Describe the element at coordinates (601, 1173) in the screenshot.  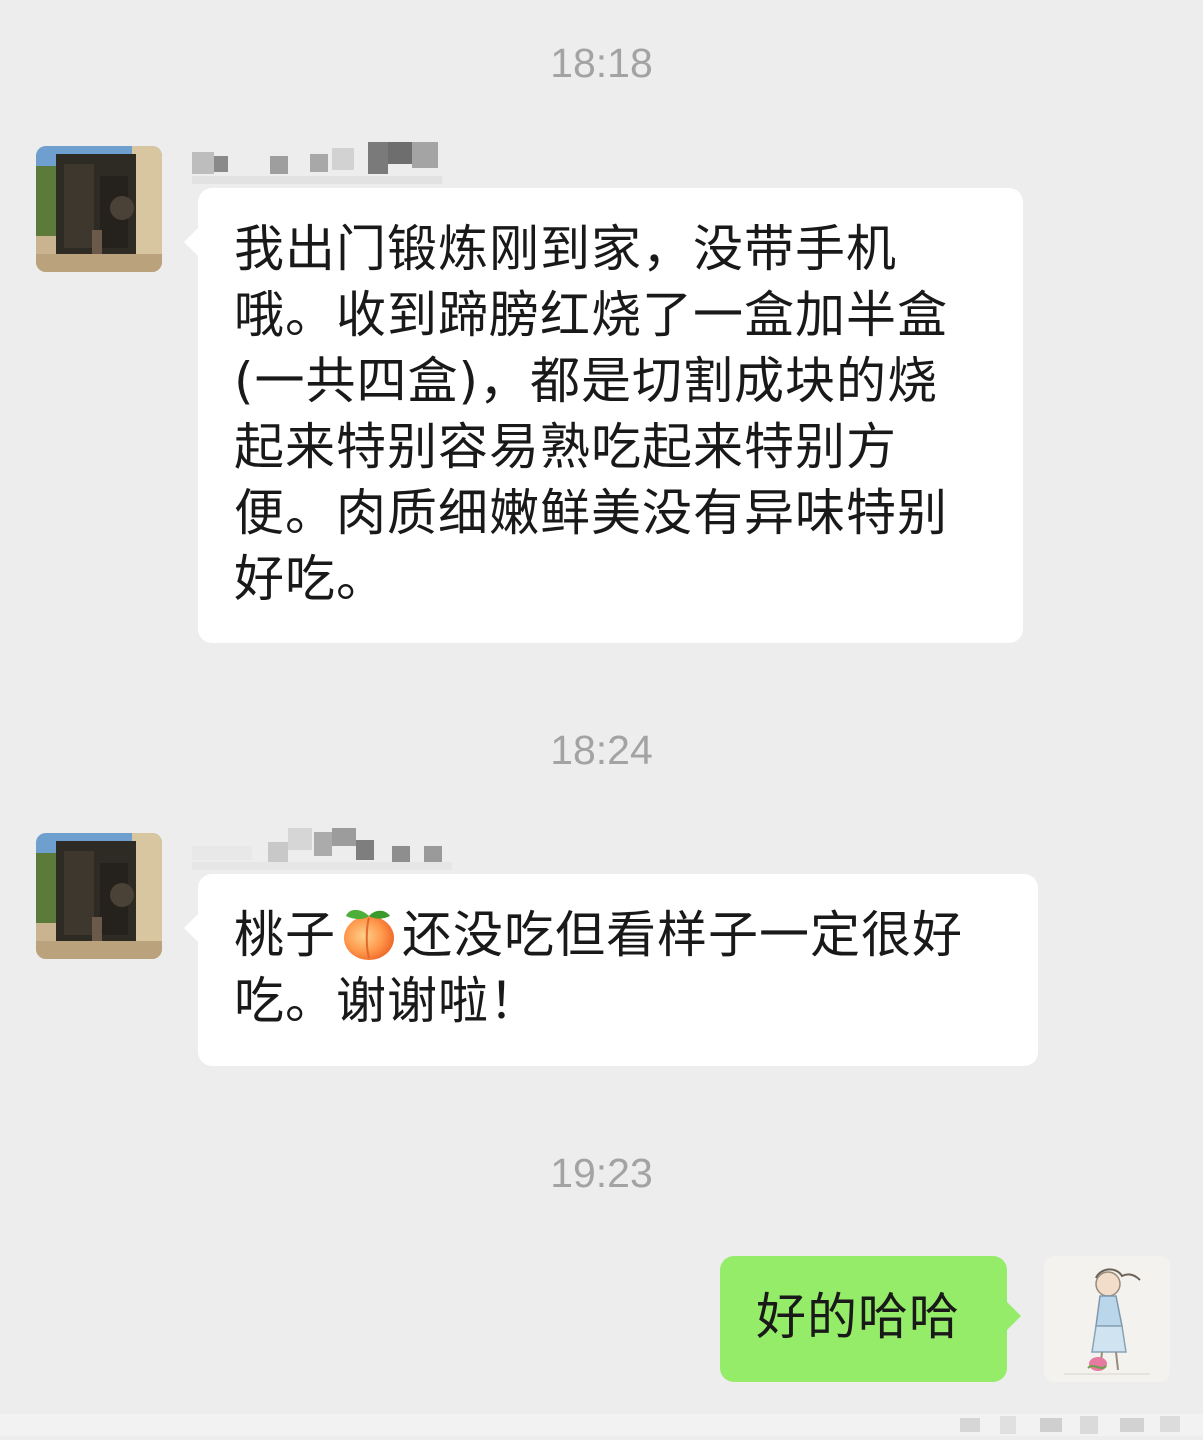
I see `timestamp: 19:23` at that location.